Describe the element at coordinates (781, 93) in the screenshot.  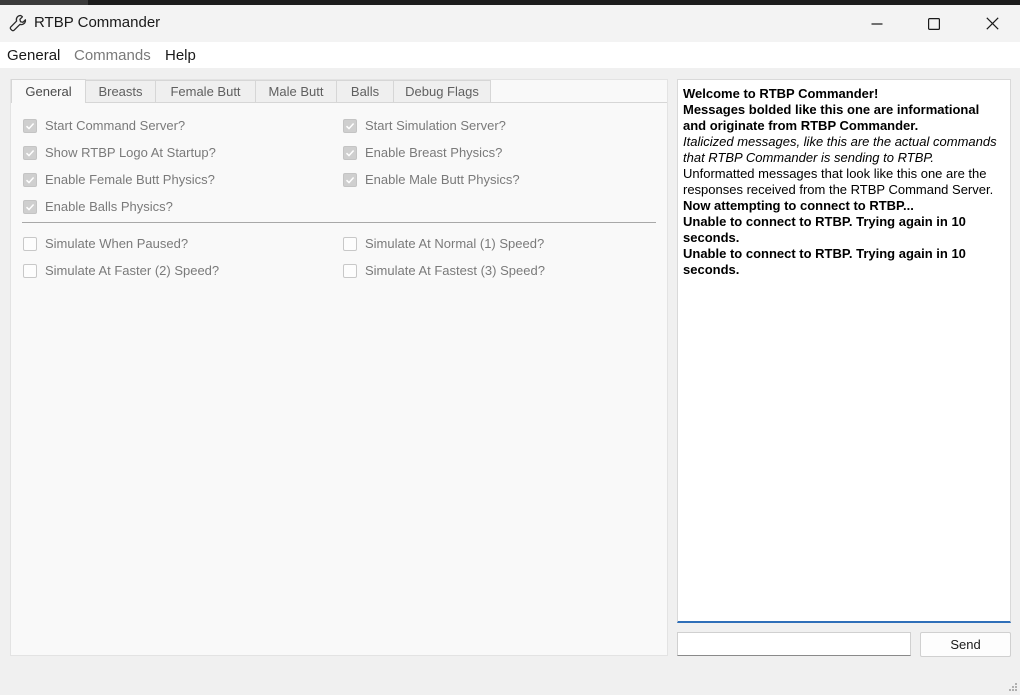
I see `log-message: Welcome to RTBP Commander!` at that location.